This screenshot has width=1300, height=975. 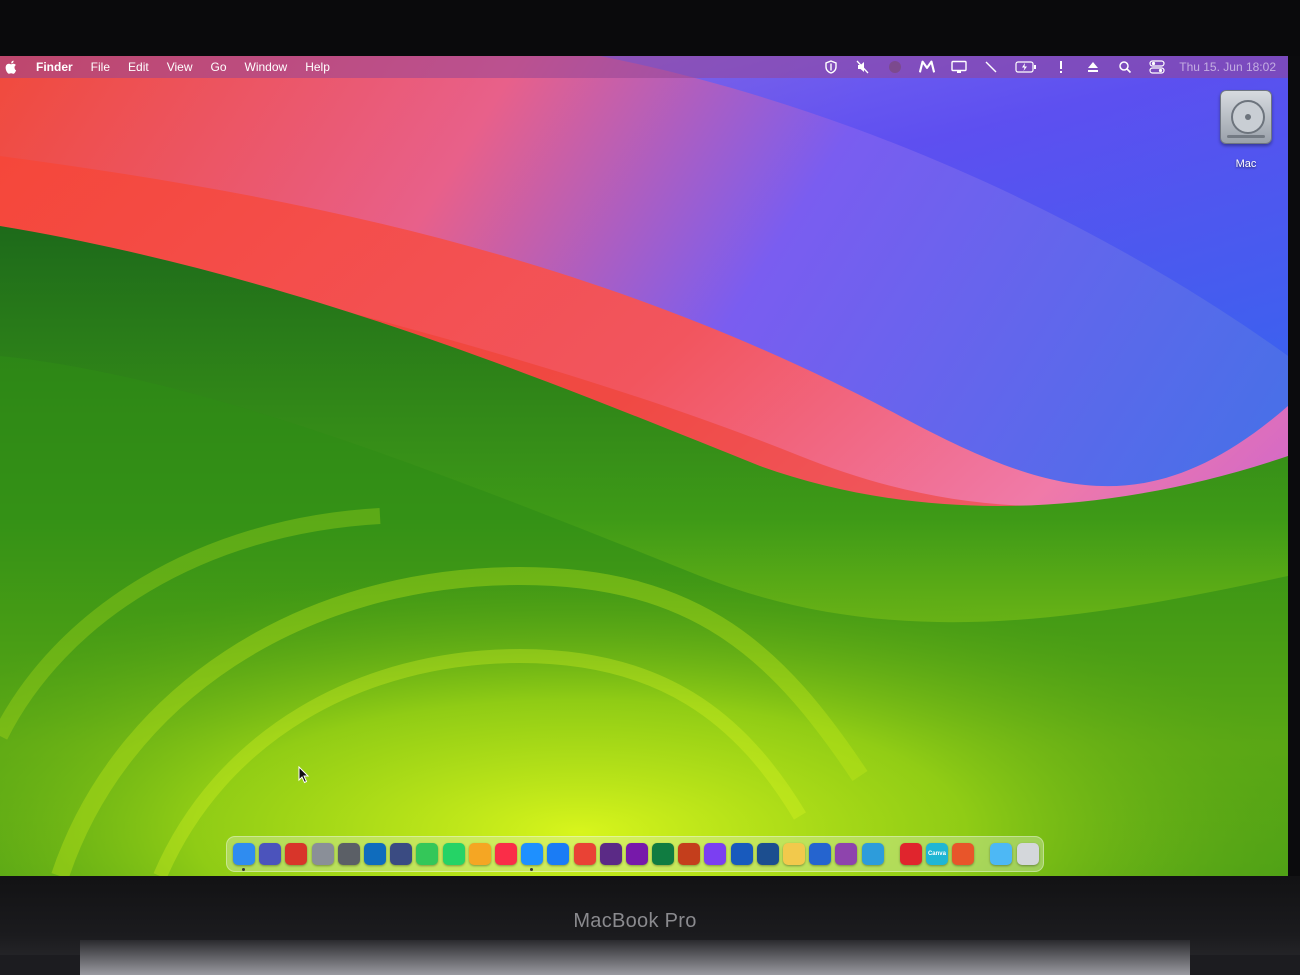 I want to click on menu-go: Go, so click(x=219, y=67).